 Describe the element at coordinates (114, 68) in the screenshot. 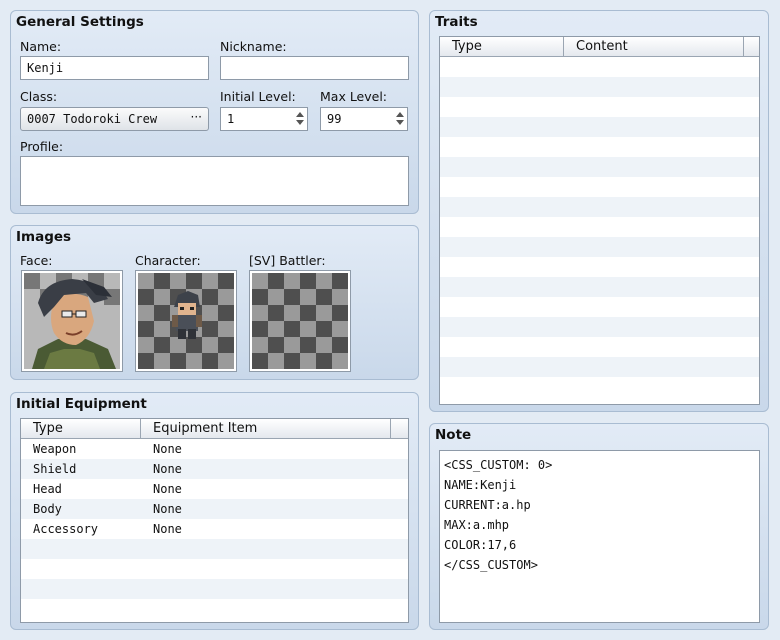

I see `name-field: Kenji` at that location.